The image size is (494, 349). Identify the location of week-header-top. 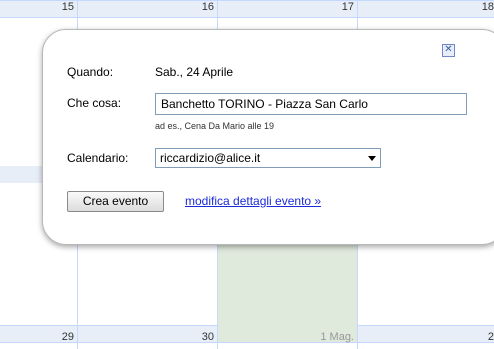
(247, 9).